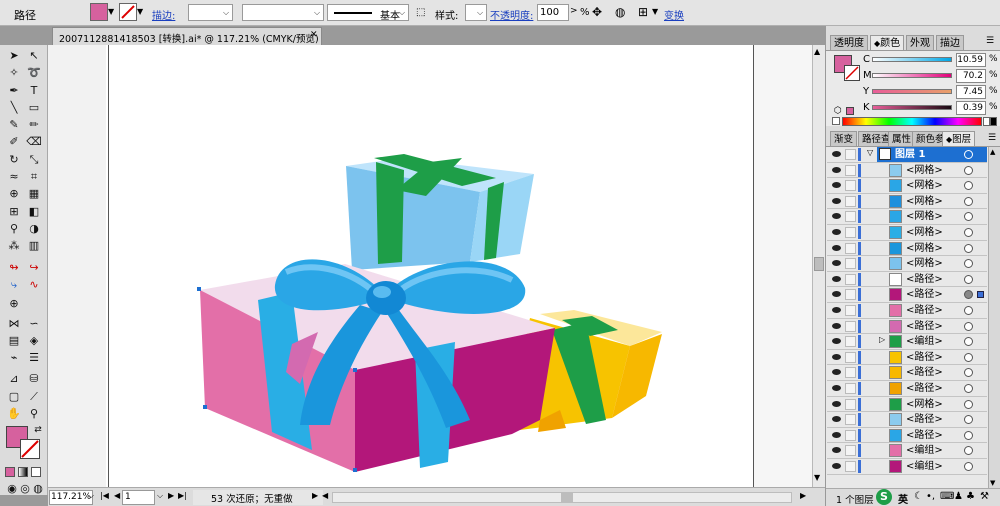  I want to click on symbol-sprayer-tool-icon: ⁂, so click(14, 246).